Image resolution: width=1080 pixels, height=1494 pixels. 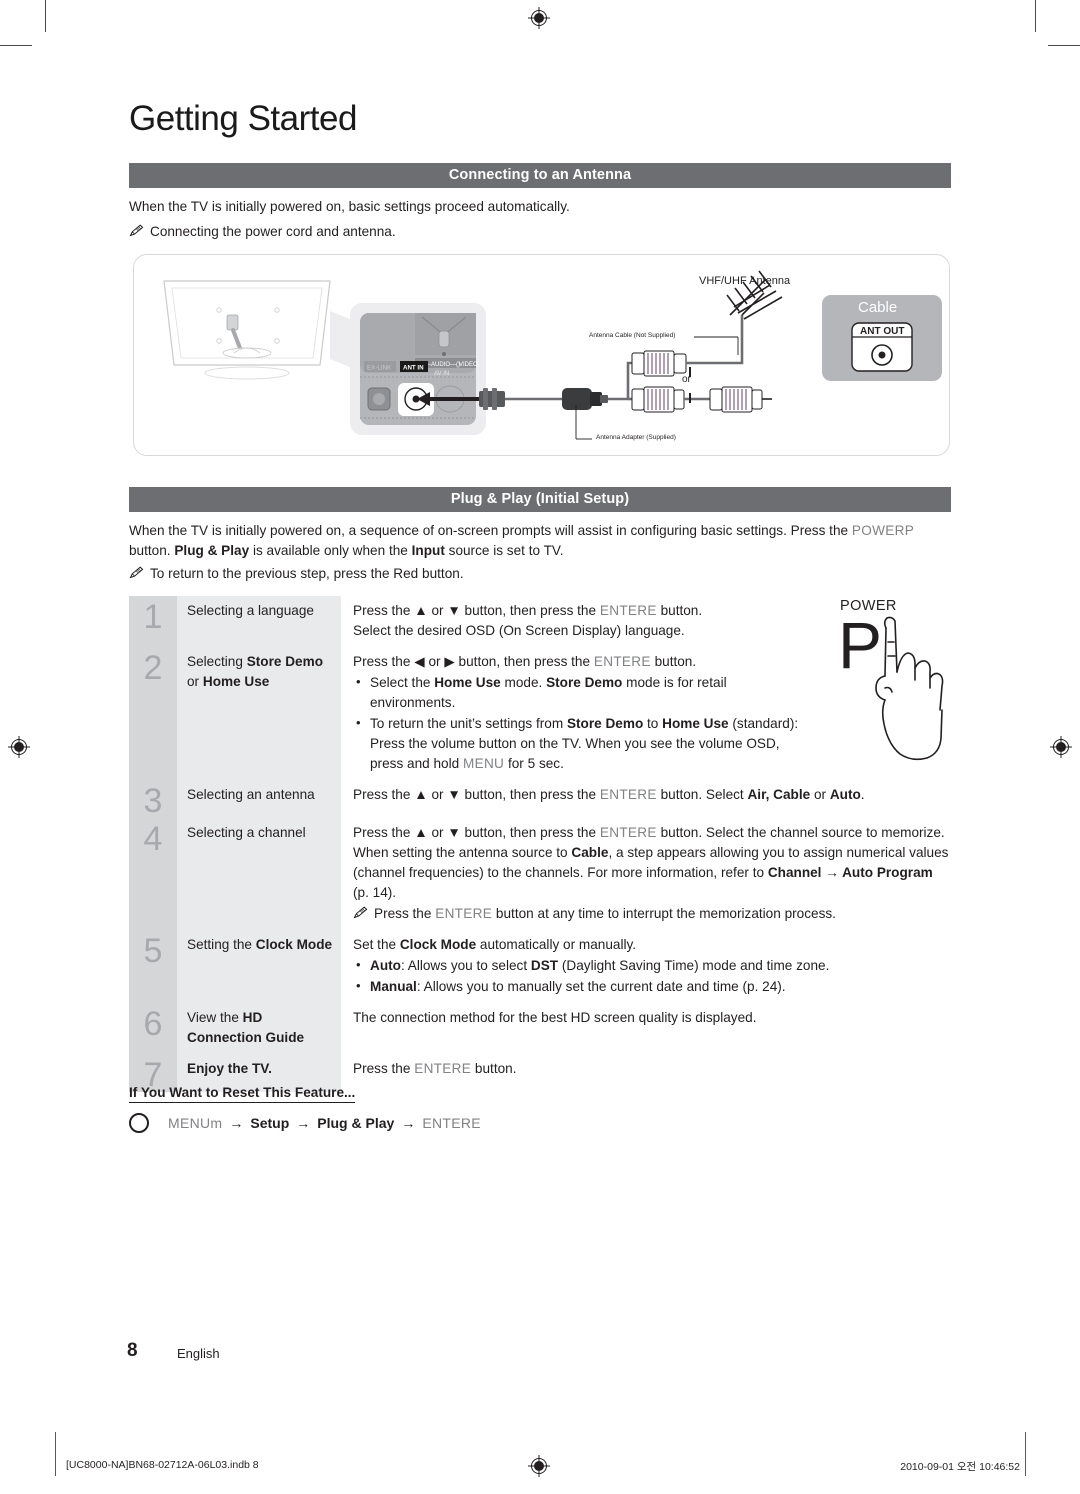 What do you see at coordinates (217, 661) in the screenshot?
I see `step-title-2-seg-0: Selecting` at bounding box center [217, 661].